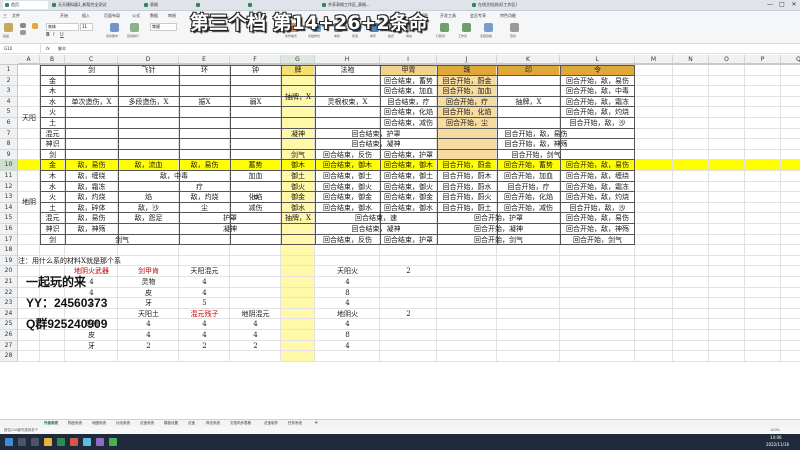 This screenshot has height=450, width=800. I want to click on table-cell: 敌，灼烧, so click(204, 197).